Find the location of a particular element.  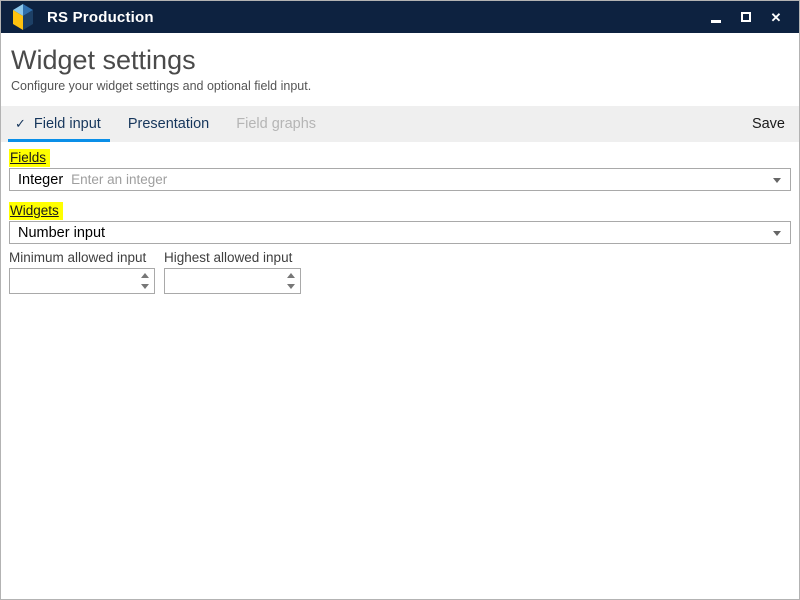

maximize-button is located at coordinates (746, 17).